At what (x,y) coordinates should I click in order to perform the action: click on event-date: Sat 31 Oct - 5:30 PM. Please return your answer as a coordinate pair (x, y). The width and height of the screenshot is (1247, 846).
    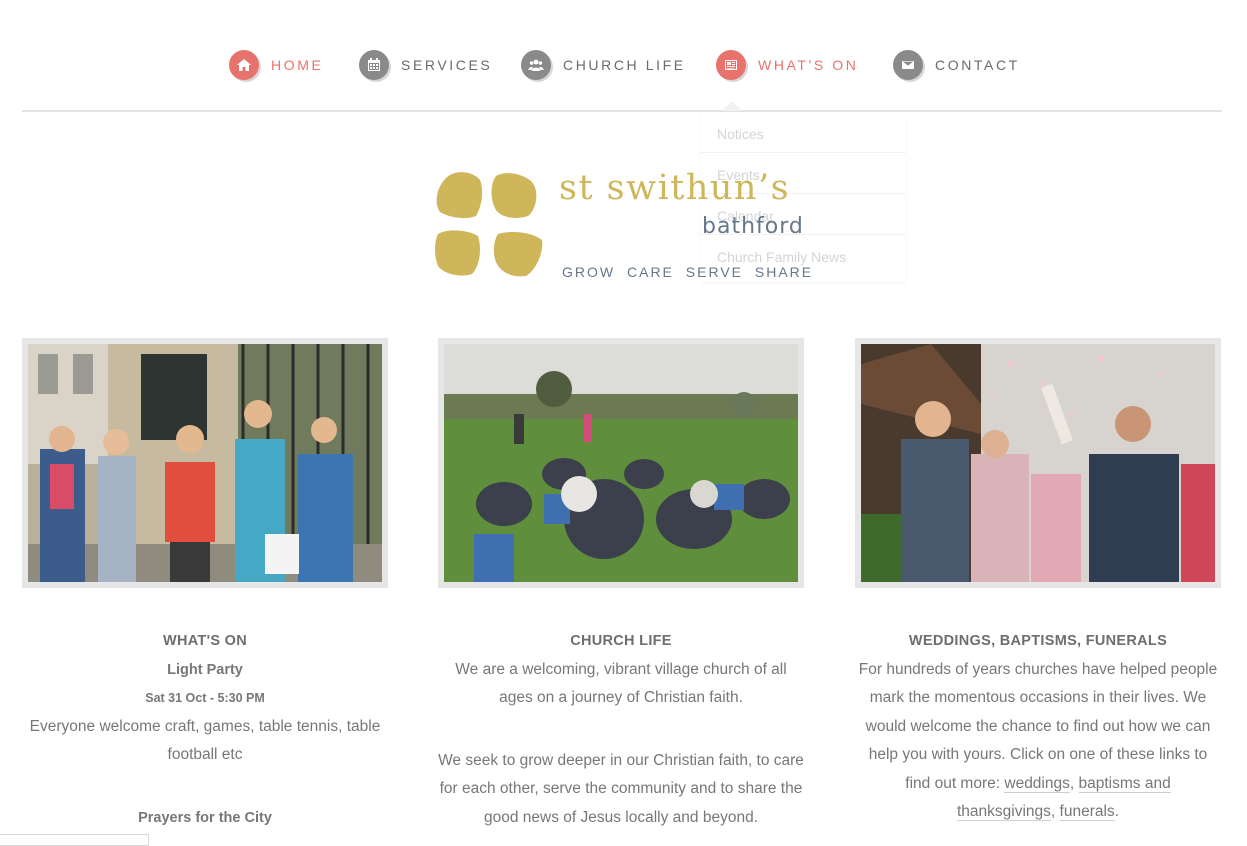
    Looking at the image, I should click on (205, 698).